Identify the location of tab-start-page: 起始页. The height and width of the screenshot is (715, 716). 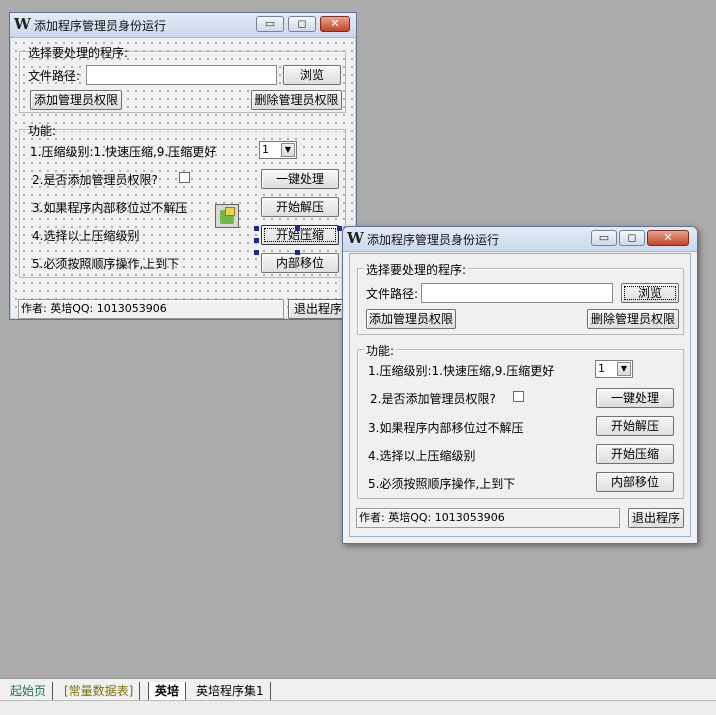
(29, 691).